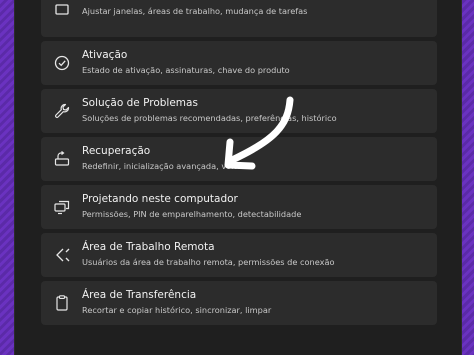 The height and width of the screenshot is (355, 474). I want to click on projection-icon, so click(62, 207).